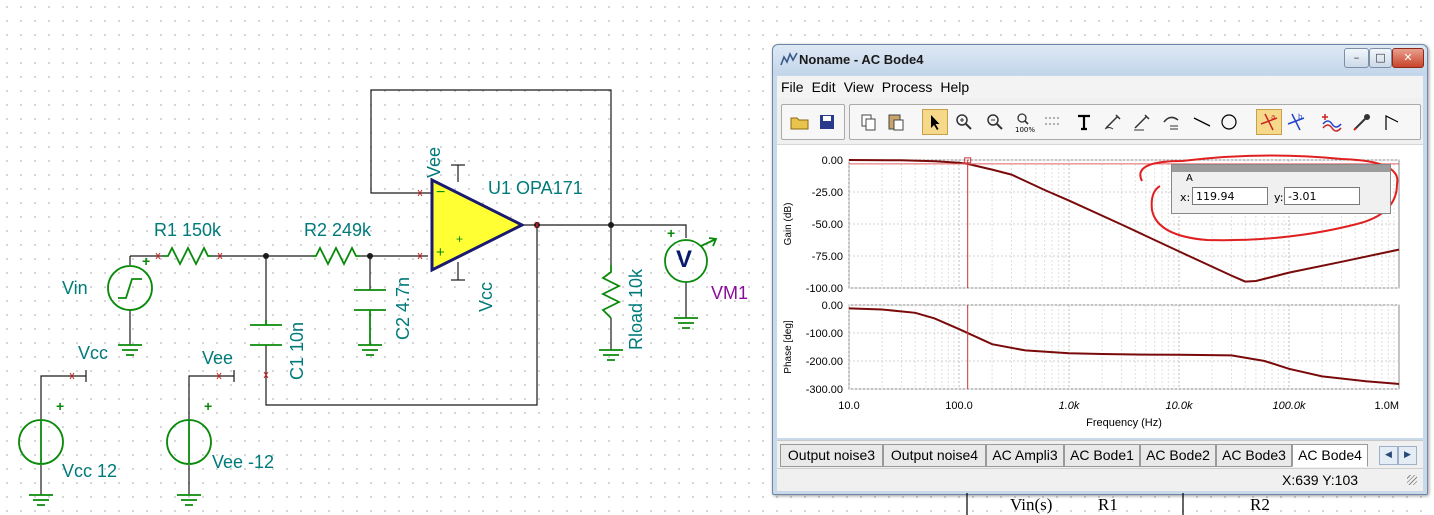 This screenshot has width=1434, height=515. What do you see at coordinates (1408, 58) in the screenshot?
I see `close-button: ✕` at bounding box center [1408, 58].